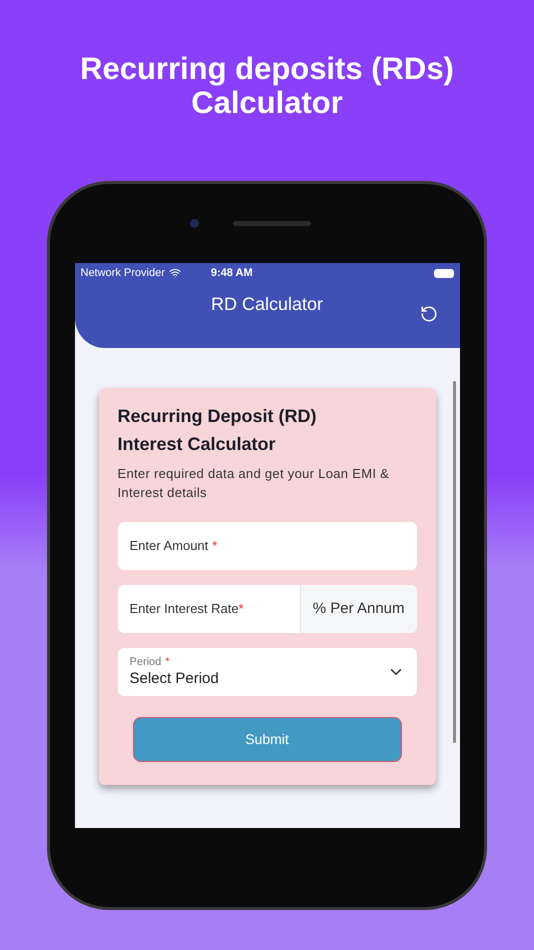  I want to click on status-time: 9:48 AM, so click(231, 273).